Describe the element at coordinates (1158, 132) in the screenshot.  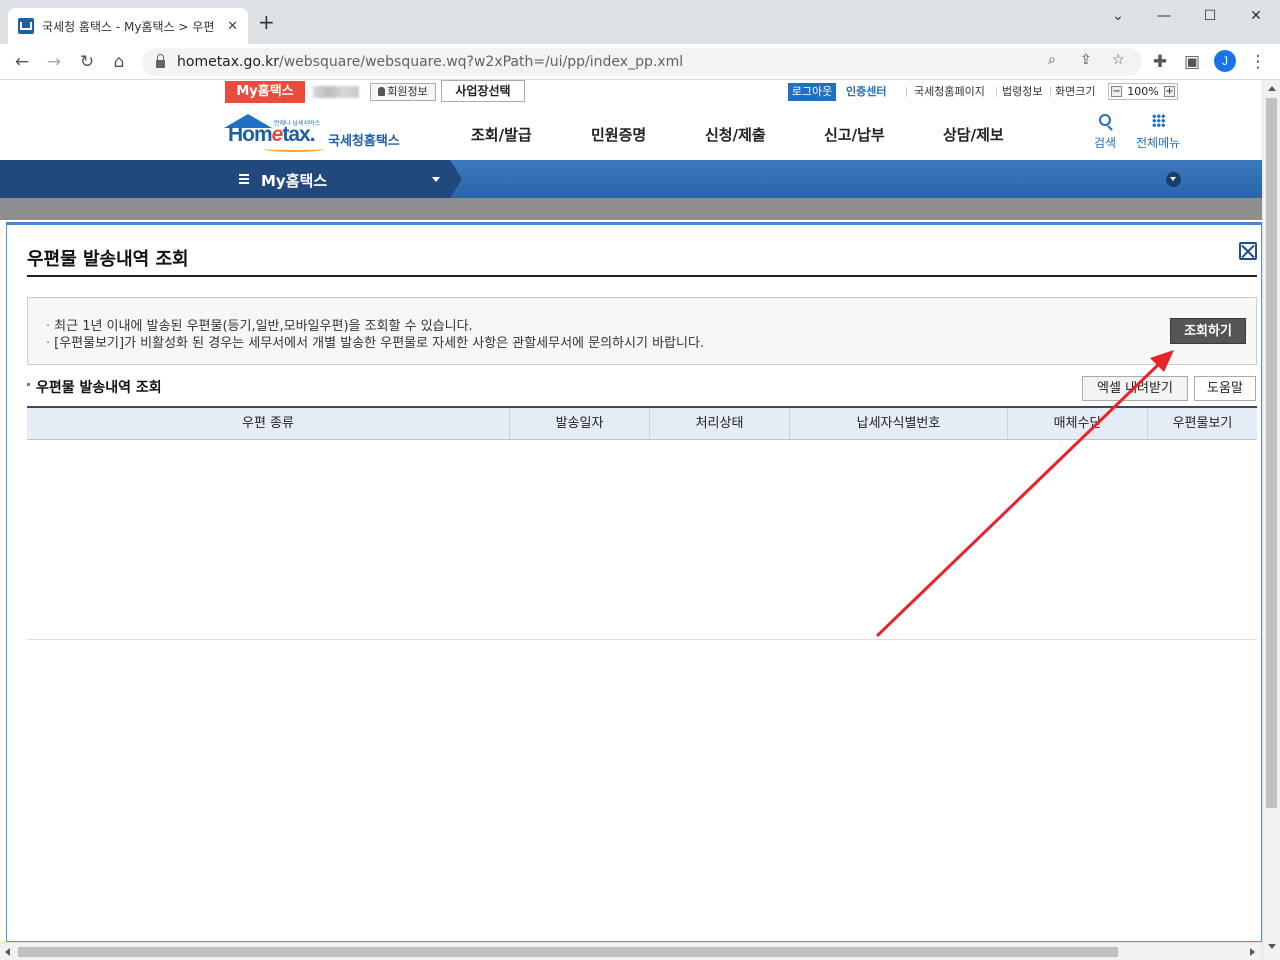
I see `all-menu-button: 전체메뉴` at that location.